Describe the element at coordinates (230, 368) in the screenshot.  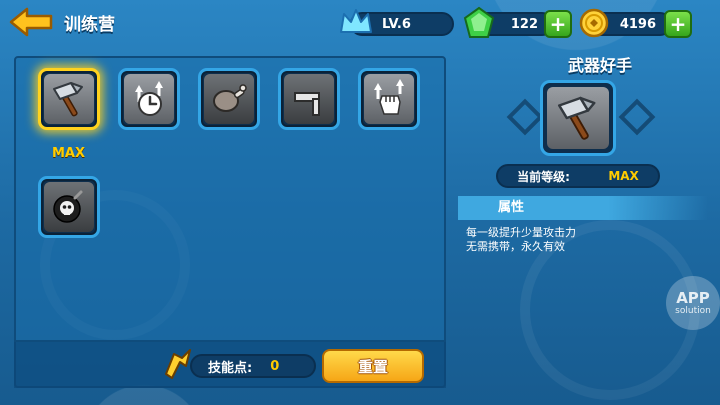
I see `skill-points-label: 技能点:` at that location.